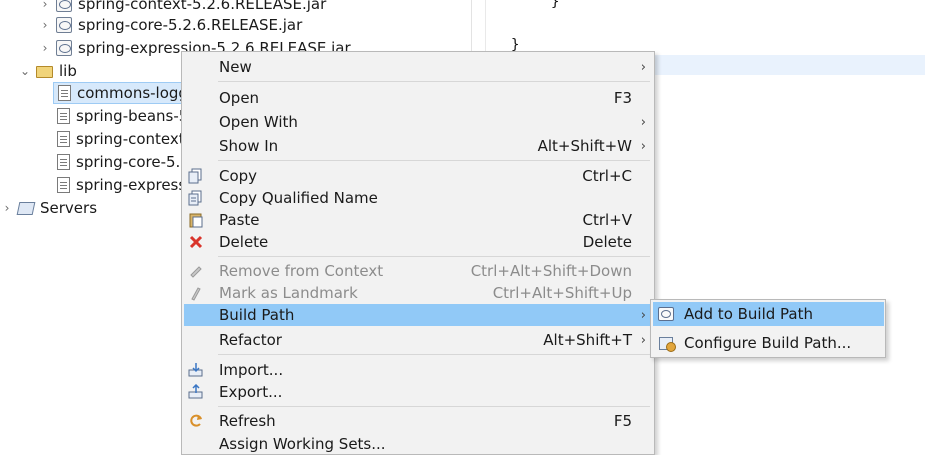  I want to click on folder-icon, so click(44, 72).